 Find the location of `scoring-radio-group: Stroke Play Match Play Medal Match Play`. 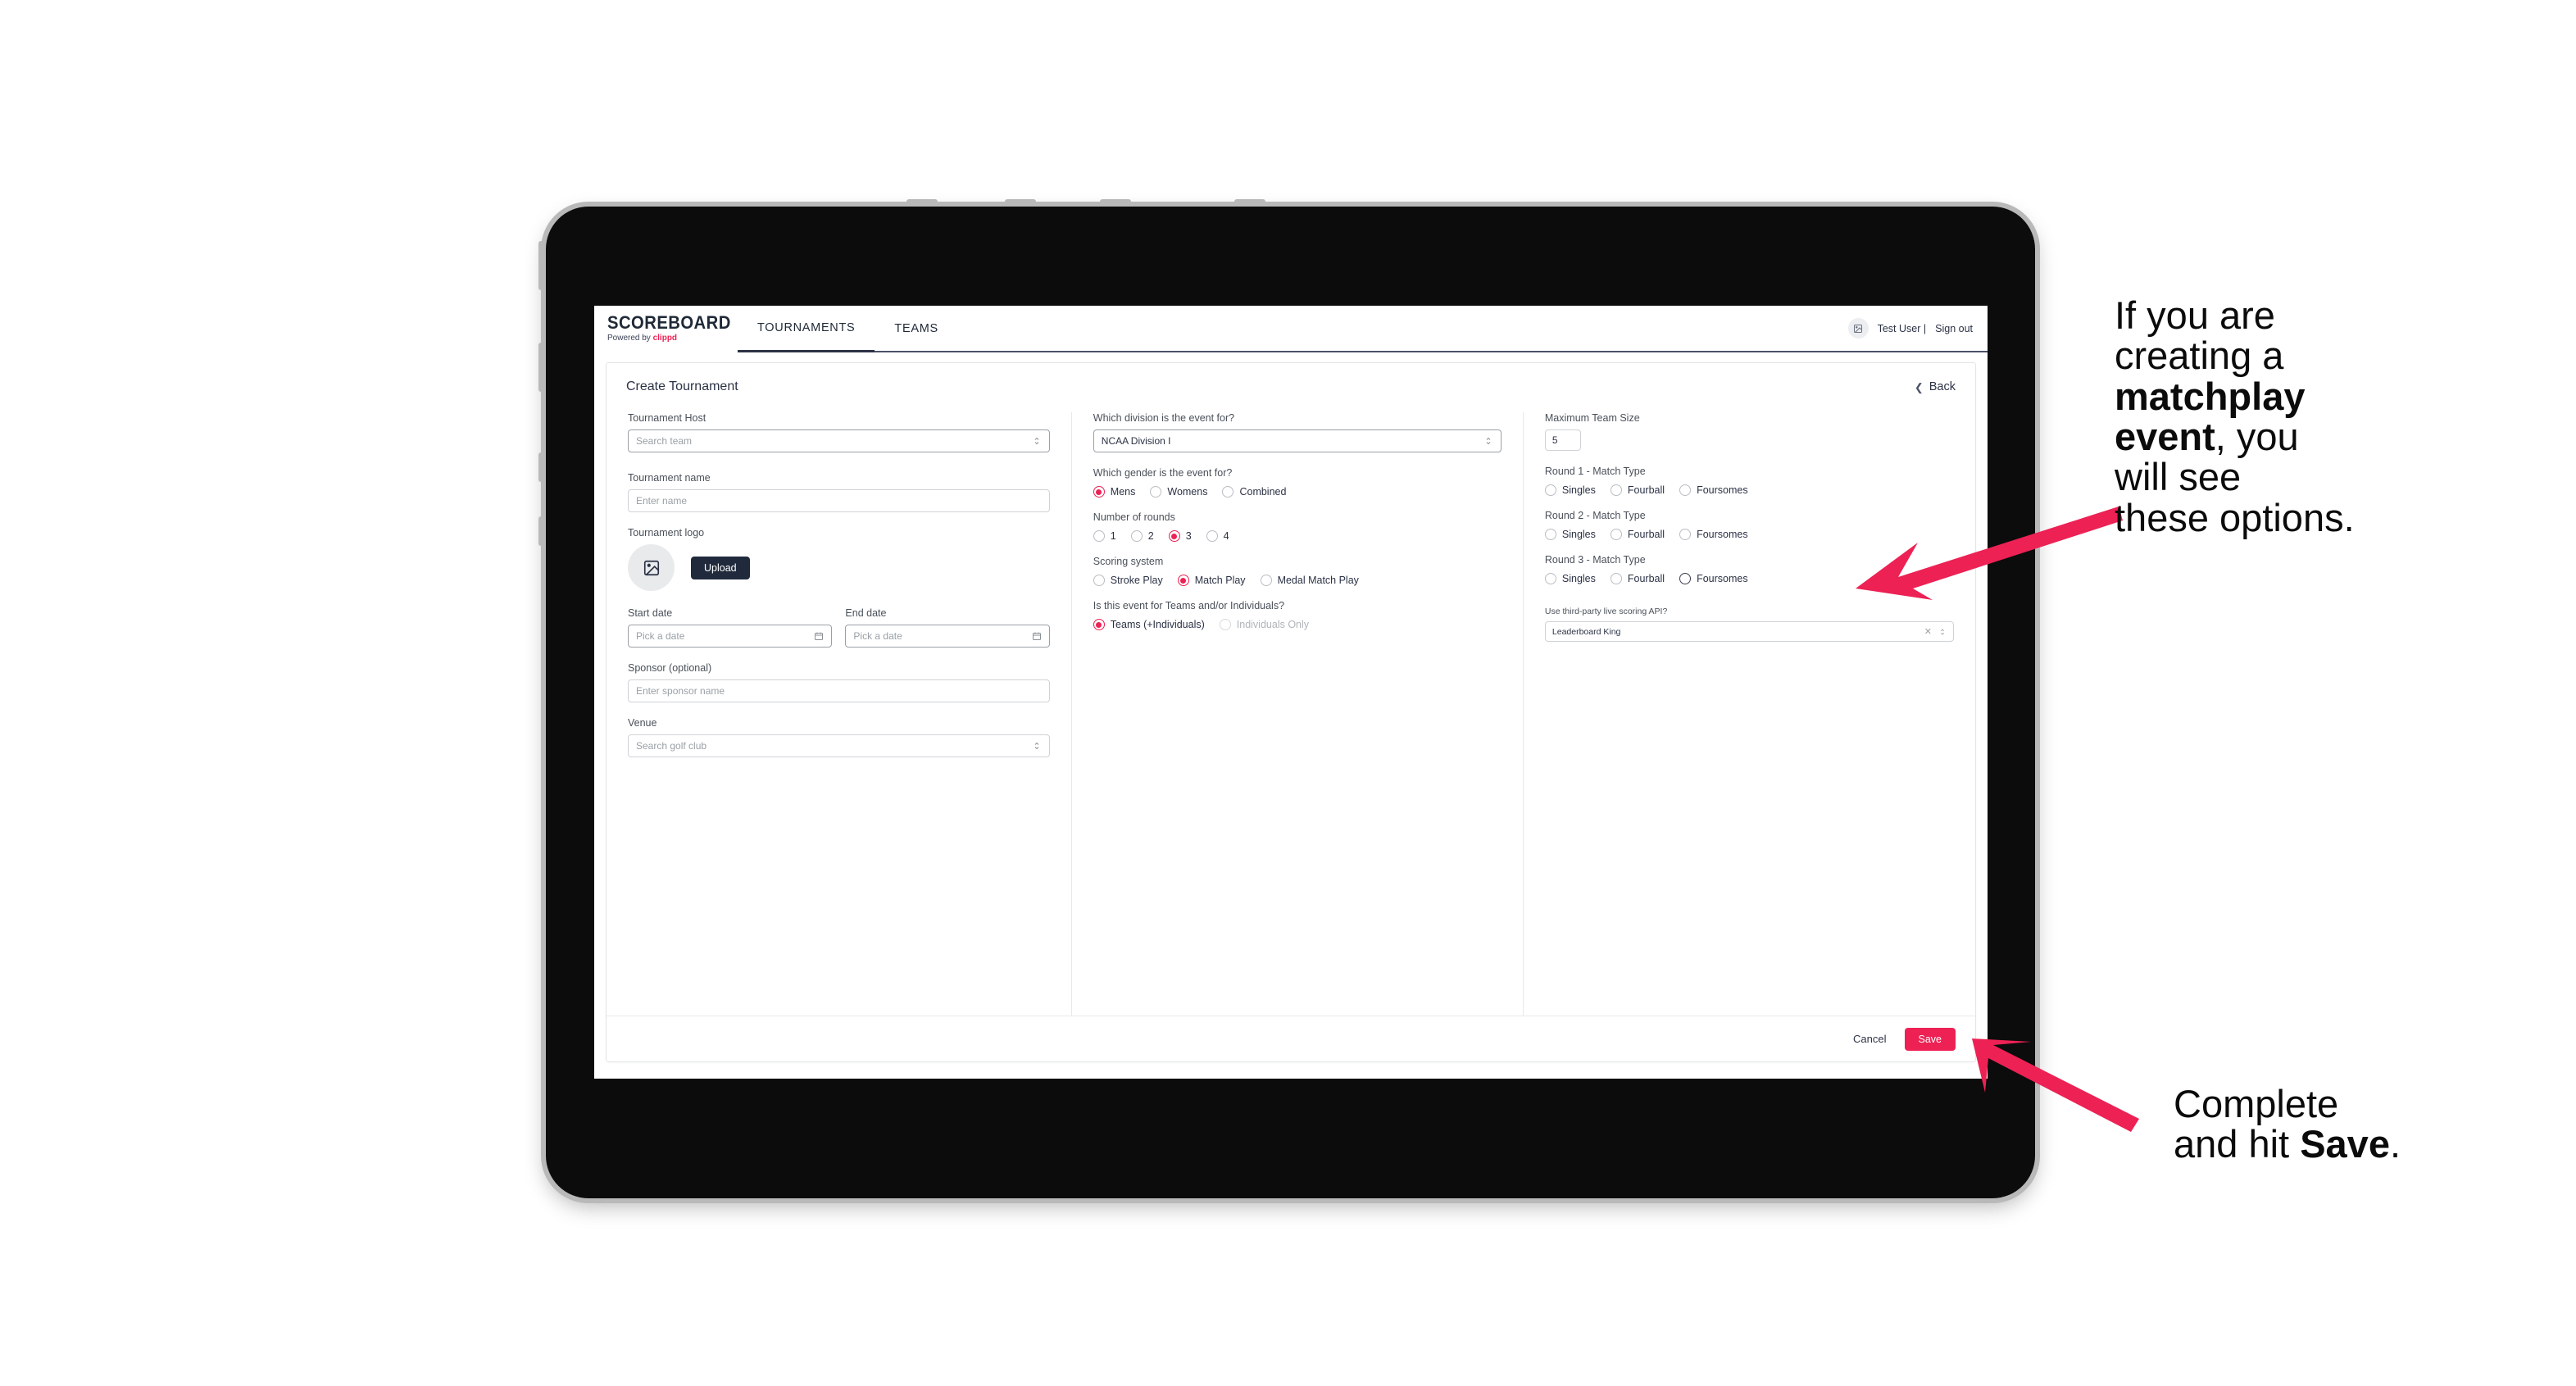

scoring-radio-group: Stroke Play Match Play Medal Match Play is located at coordinates (1297, 580).